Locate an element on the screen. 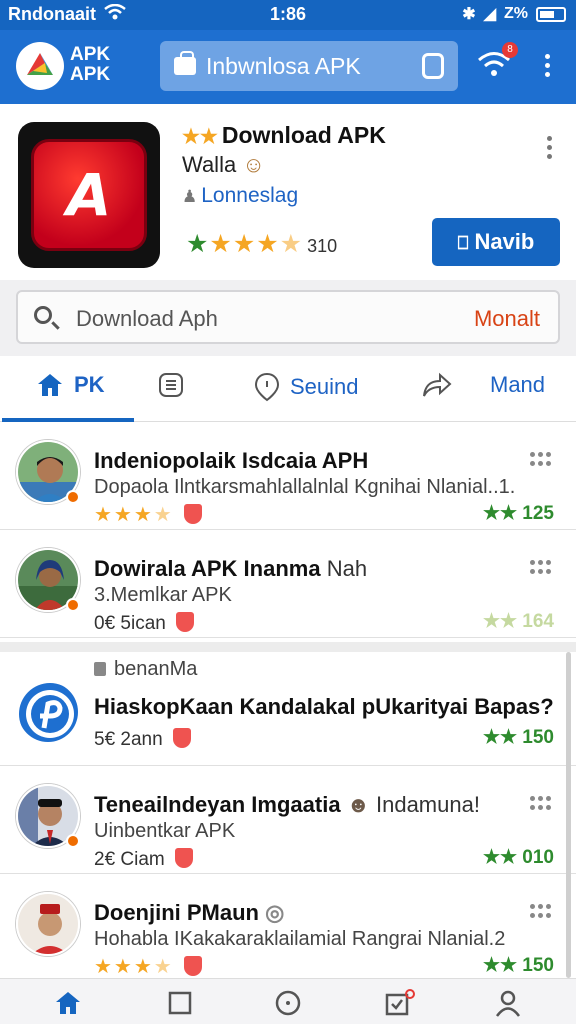 Image resolution: width=576 pixels, height=1024 pixels. apk-logo is located at coordinates (40, 66).